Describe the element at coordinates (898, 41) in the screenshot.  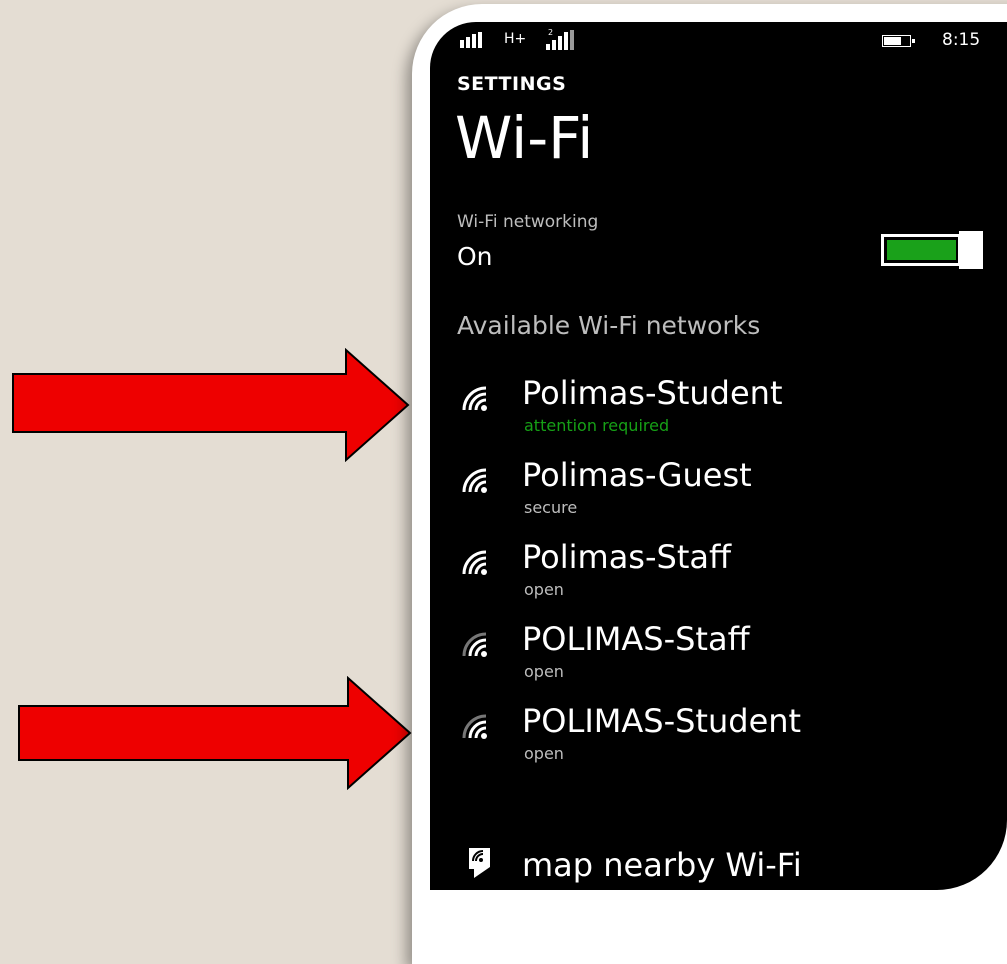
I see `battery-icon` at that location.